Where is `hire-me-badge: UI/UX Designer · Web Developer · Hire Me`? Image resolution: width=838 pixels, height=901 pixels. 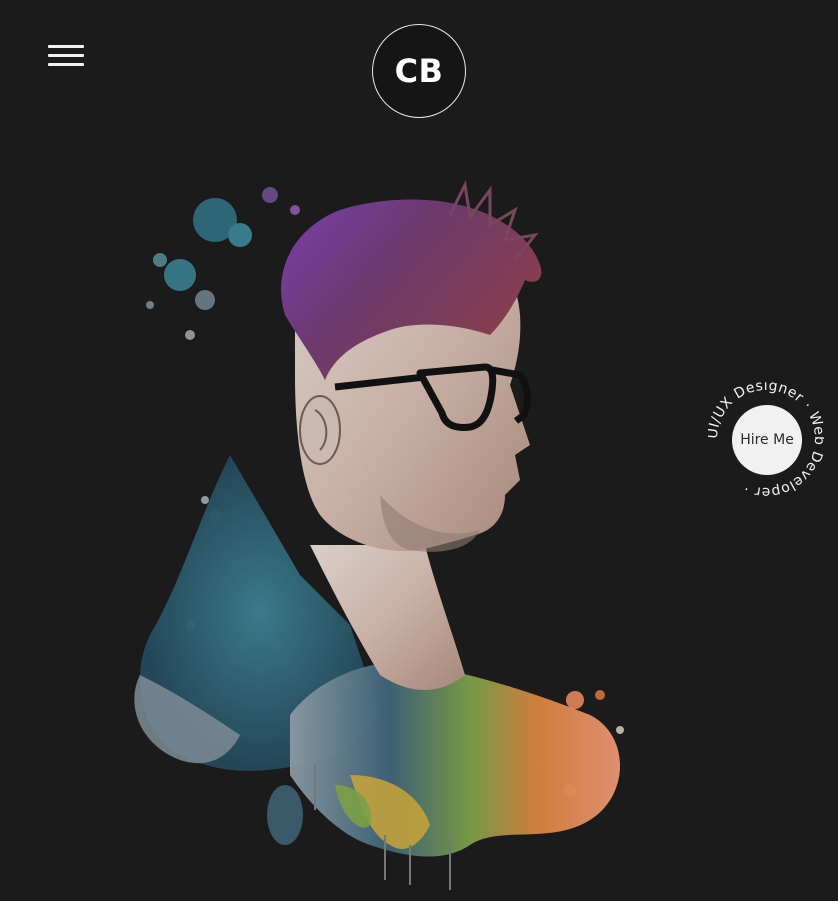 hire-me-badge: UI/UX Designer · Web Developer · Hire Me is located at coordinates (766, 439).